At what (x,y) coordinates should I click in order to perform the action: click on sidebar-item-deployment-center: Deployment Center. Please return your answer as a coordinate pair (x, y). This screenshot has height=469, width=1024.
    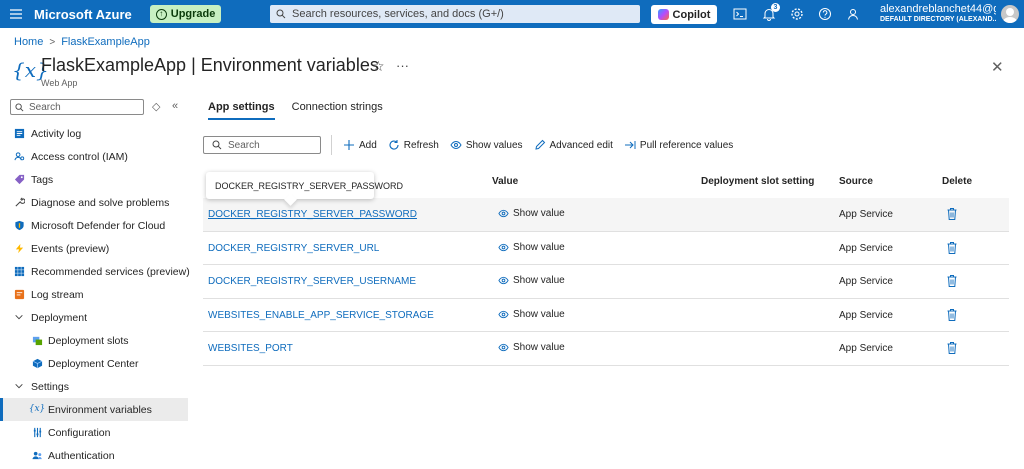
    Looking at the image, I should click on (94, 363).